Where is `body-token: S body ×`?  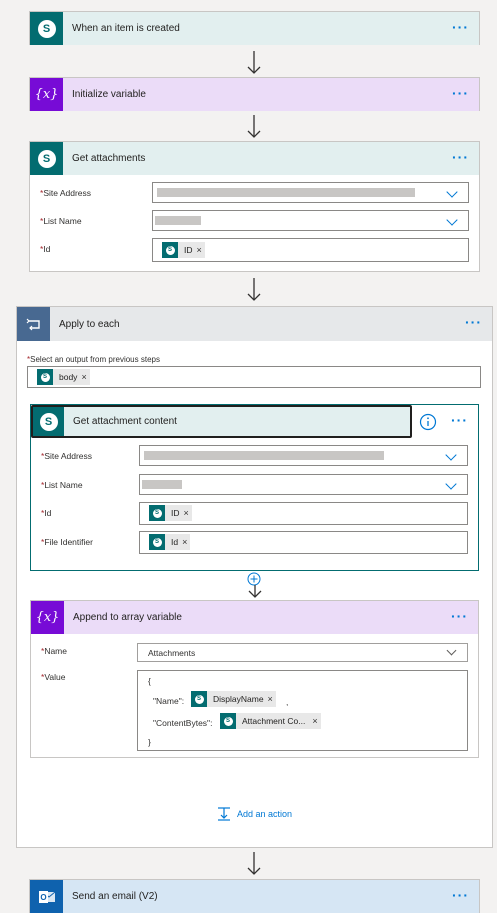
body-token: S body × is located at coordinates (63, 377).